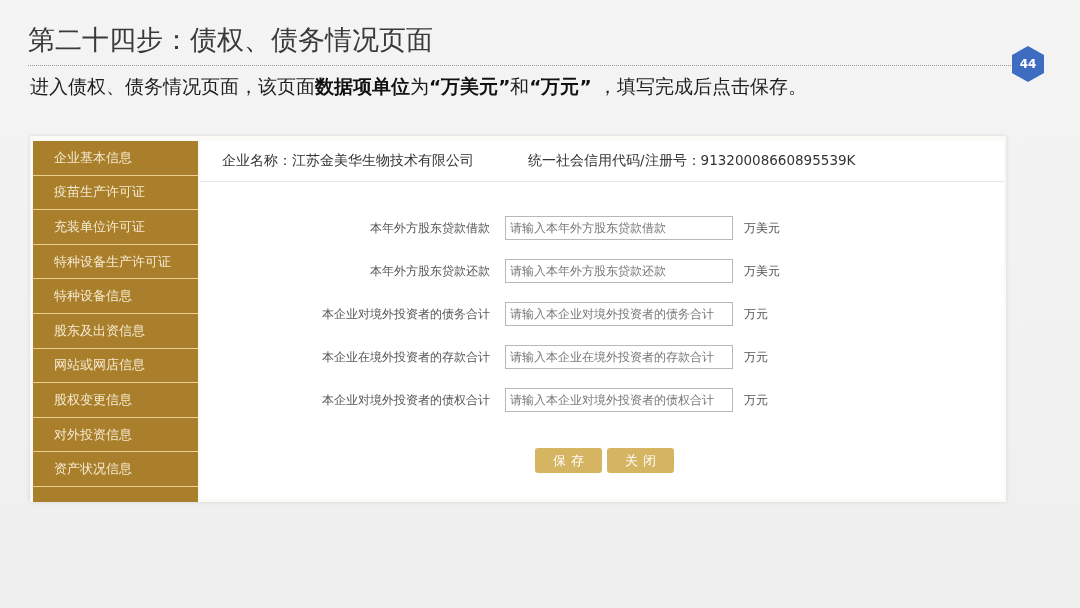 The width and height of the screenshot is (1080, 608). I want to click on input-field: 请输入本企业在境外投资者的存款合计, so click(619, 357).